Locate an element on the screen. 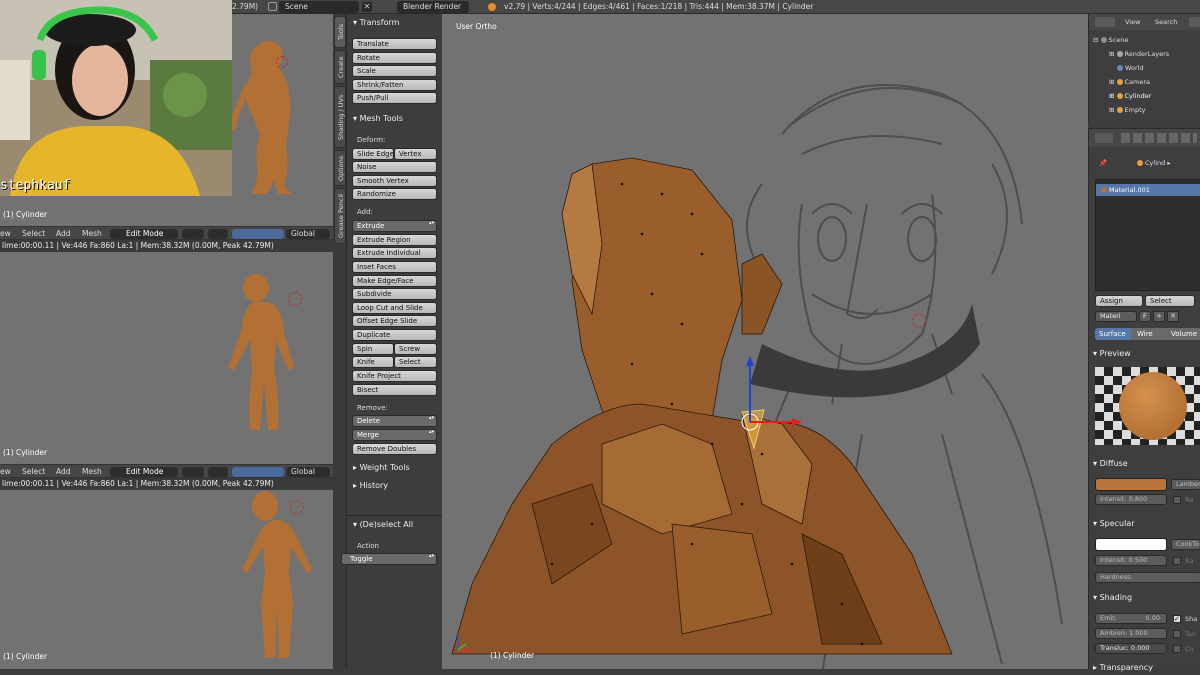 The width and height of the screenshot is (1200, 675). diffuse-shader-dropdown: Lamber is located at coordinates (1185, 484).